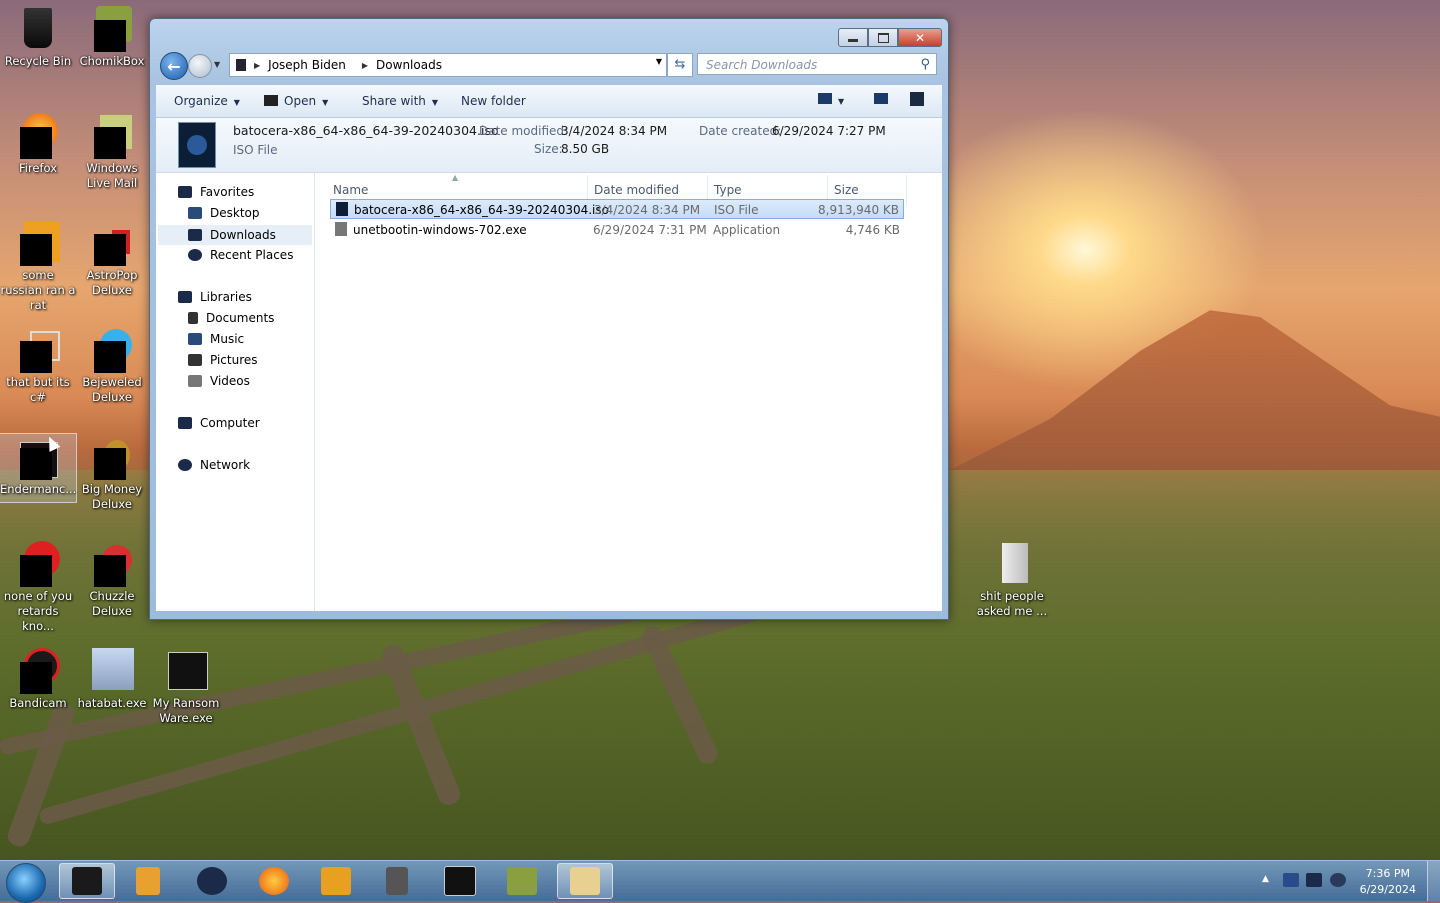 The height and width of the screenshot is (903, 1440). Describe the element at coordinates (38, 679) in the screenshot. I see `desktop-icon-bandicam: Bandicam` at that location.